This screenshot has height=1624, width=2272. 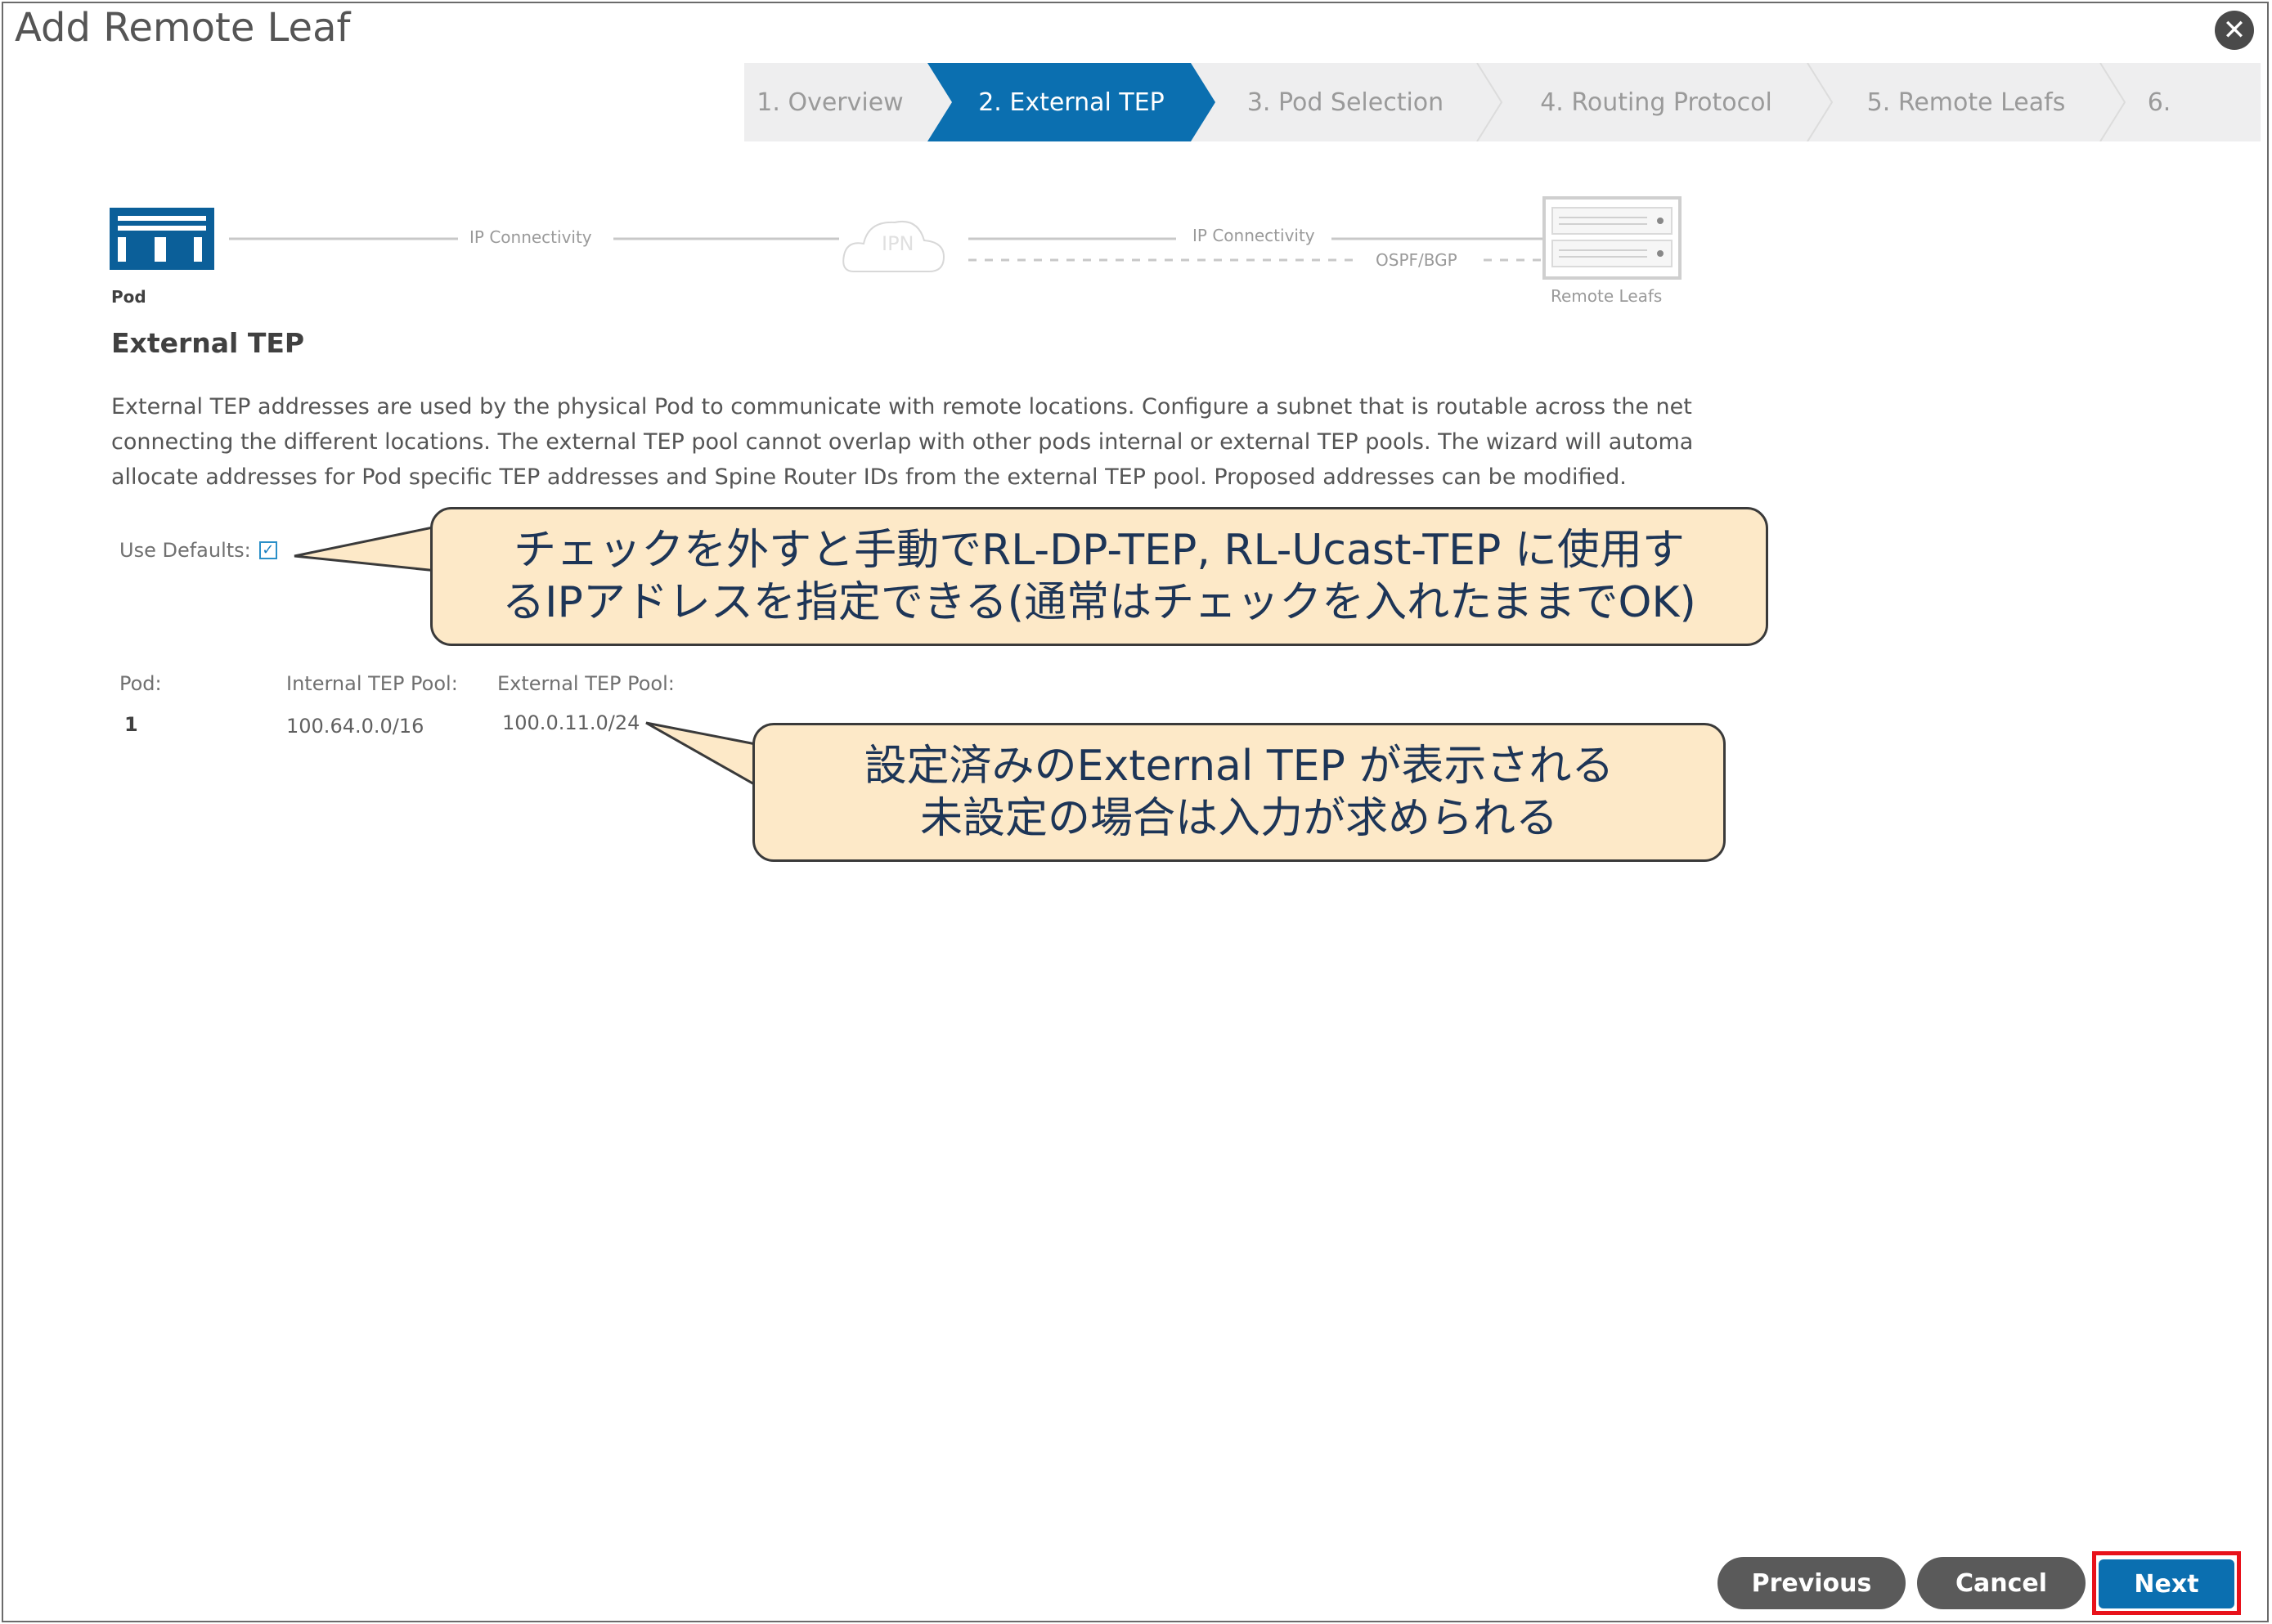 What do you see at coordinates (1099, 551) in the screenshot?
I see `callout-line: チェックを外すと手動でRL-DP-TEP, RL-Ucast-TEP に使用す` at bounding box center [1099, 551].